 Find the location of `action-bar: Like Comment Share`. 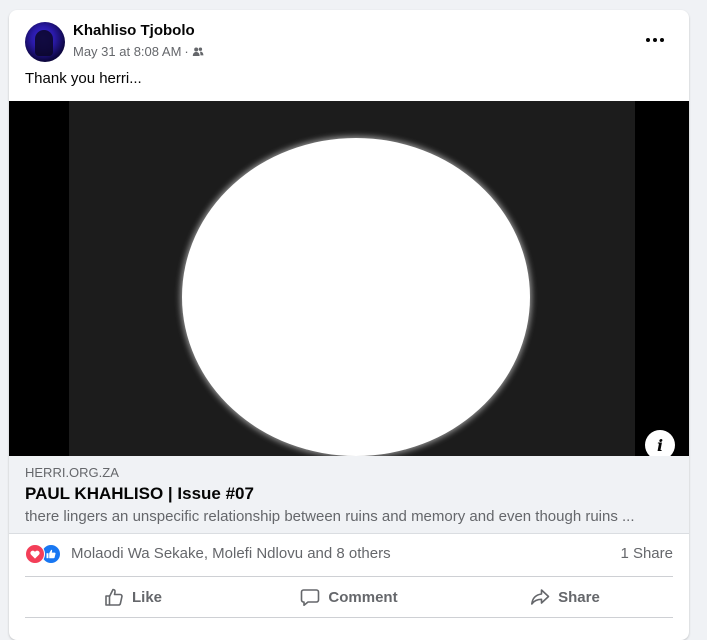

action-bar: Like Comment Share is located at coordinates (349, 597).